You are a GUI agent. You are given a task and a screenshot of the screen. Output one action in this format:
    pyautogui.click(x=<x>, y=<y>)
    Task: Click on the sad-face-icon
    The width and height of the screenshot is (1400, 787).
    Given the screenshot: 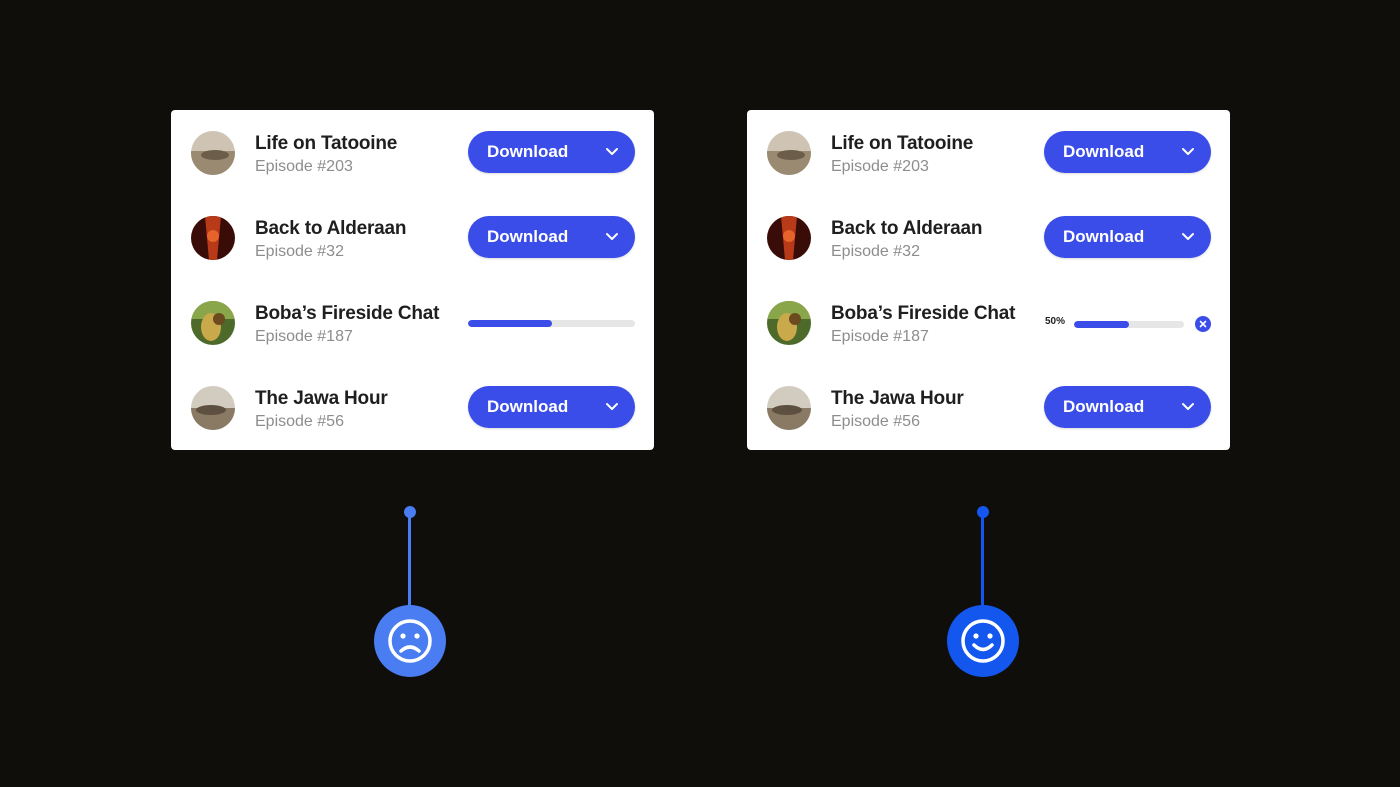 What is the action you would take?
    pyautogui.click(x=410, y=641)
    